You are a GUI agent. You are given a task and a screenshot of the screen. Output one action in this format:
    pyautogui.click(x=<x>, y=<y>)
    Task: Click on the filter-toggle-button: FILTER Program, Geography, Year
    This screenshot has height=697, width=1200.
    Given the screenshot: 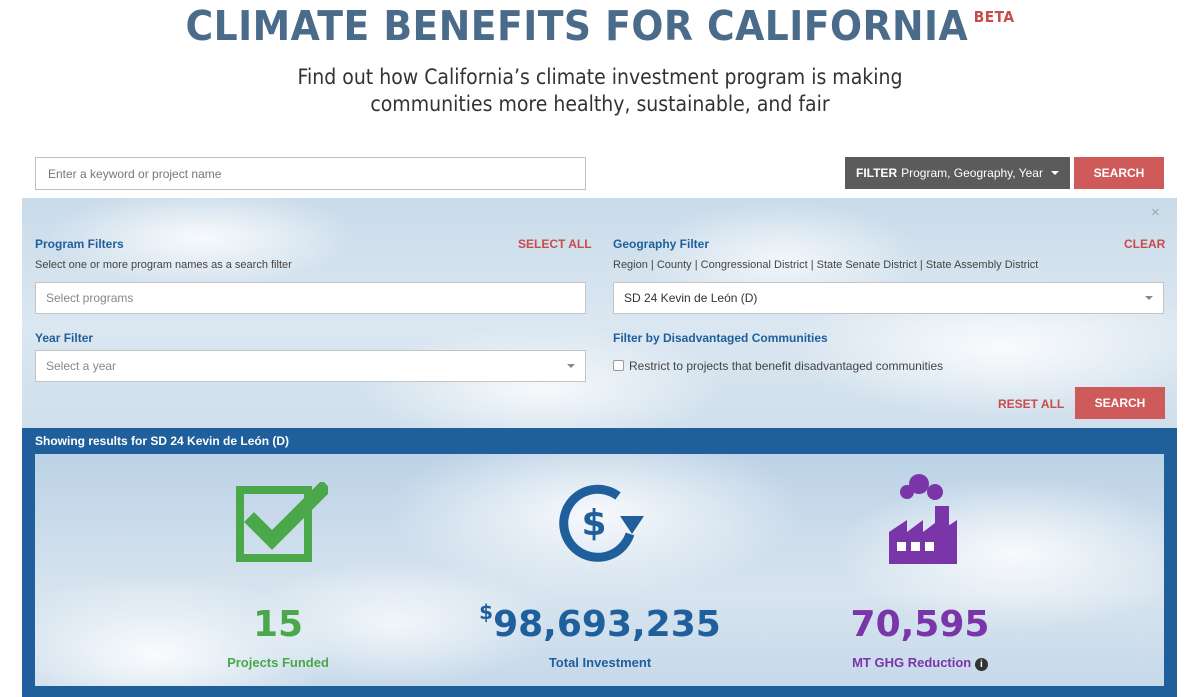 What is the action you would take?
    pyautogui.click(x=957, y=173)
    